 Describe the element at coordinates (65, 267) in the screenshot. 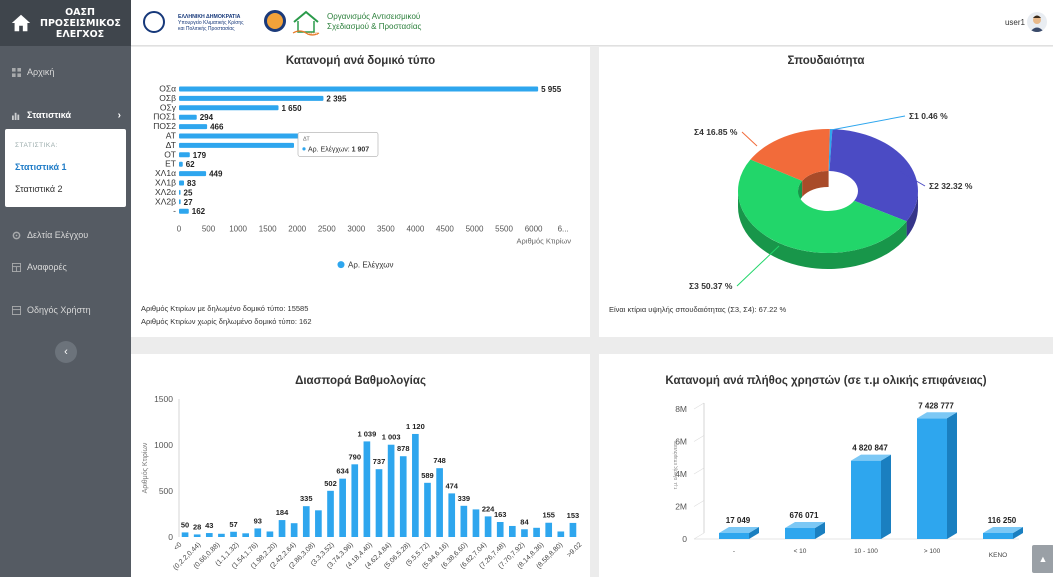

I see `nav-reports: Αναφορές` at that location.